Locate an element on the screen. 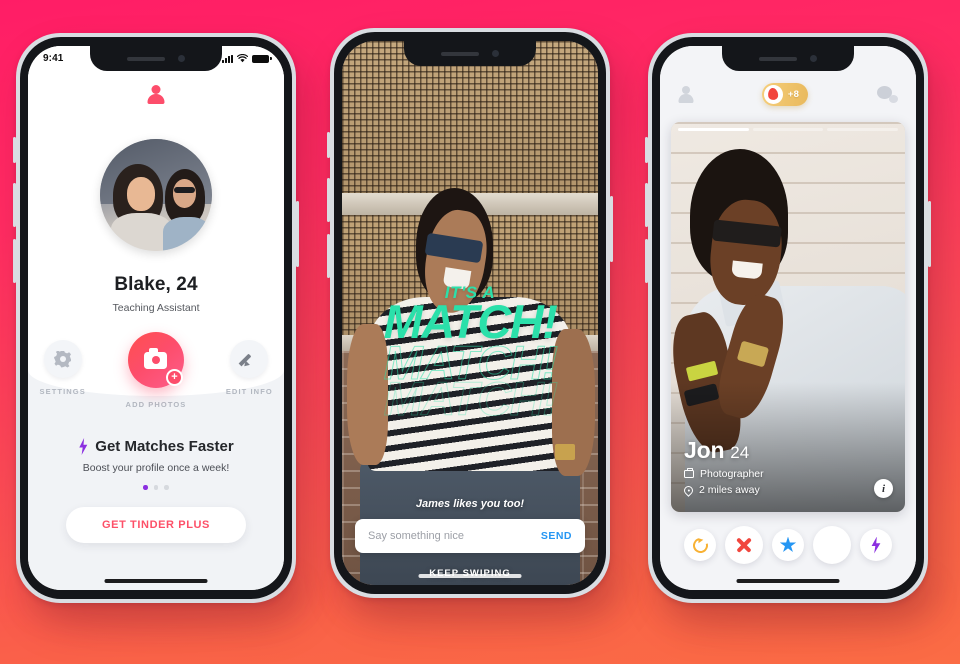  card-age: 24 is located at coordinates (740, 452).